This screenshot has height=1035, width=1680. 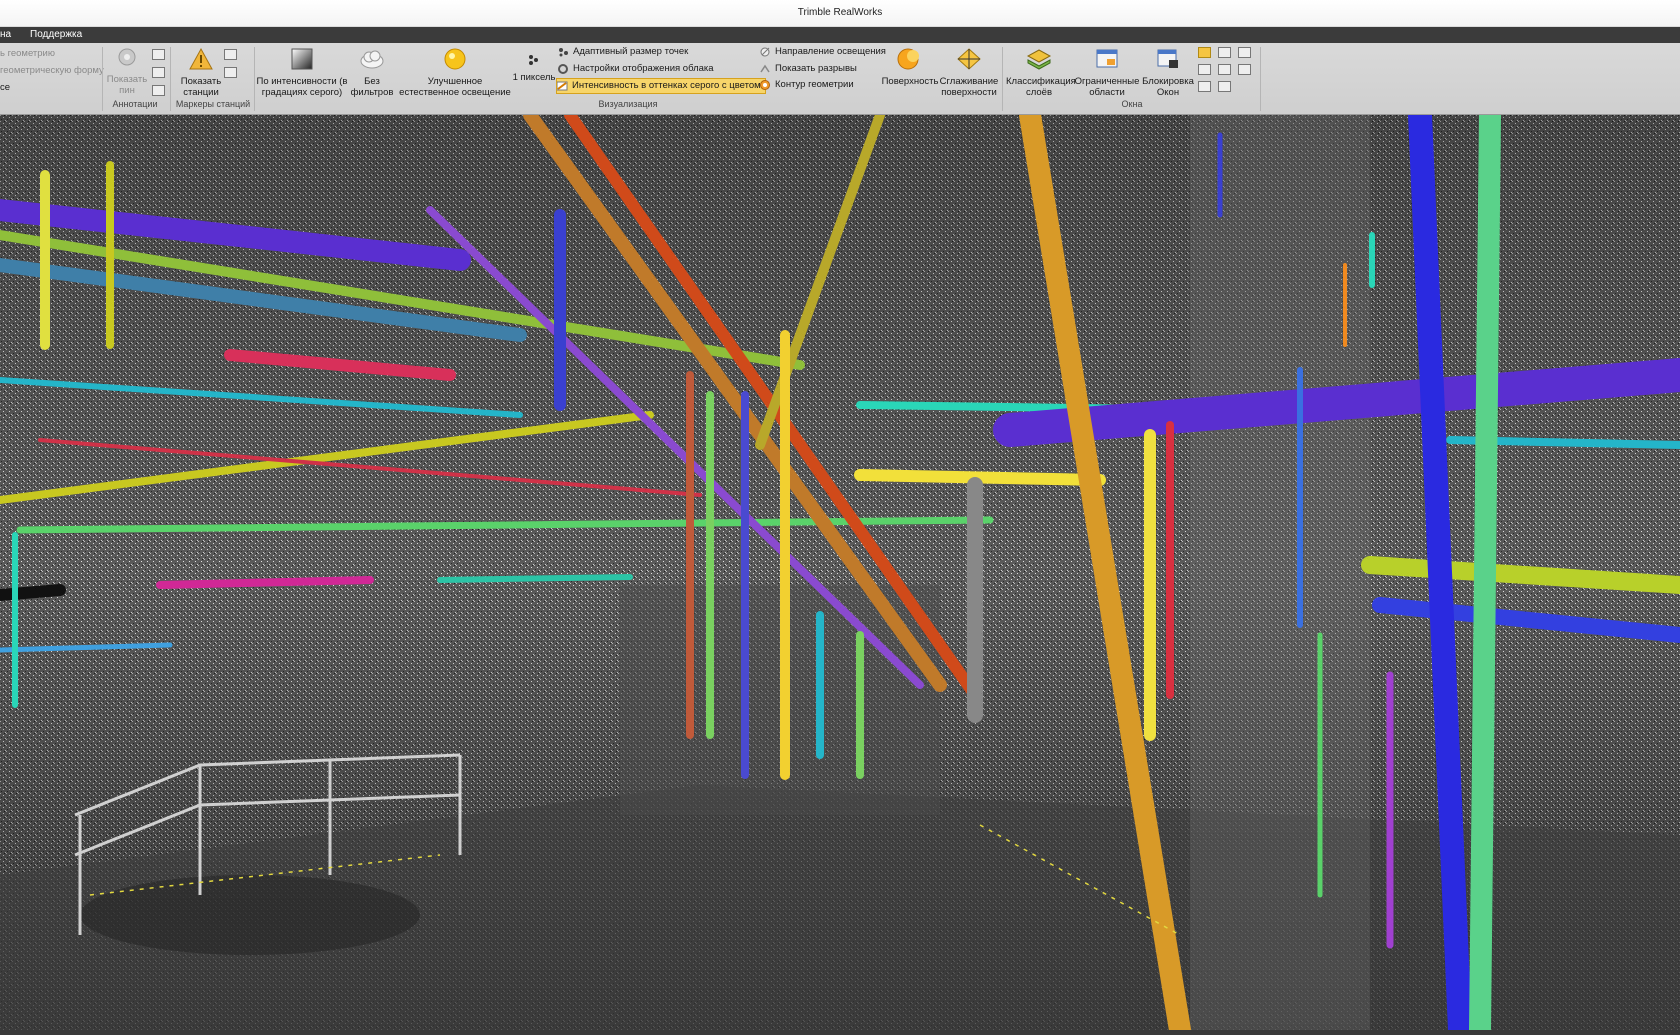 I want to click on group-visualization: Визуализация, so click(x=628, y=104).